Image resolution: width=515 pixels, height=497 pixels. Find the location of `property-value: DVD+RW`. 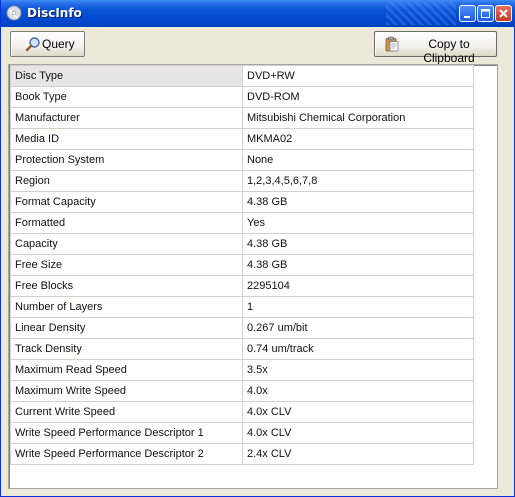

property-value: DVD+RW is located at coordinates (358, 76).